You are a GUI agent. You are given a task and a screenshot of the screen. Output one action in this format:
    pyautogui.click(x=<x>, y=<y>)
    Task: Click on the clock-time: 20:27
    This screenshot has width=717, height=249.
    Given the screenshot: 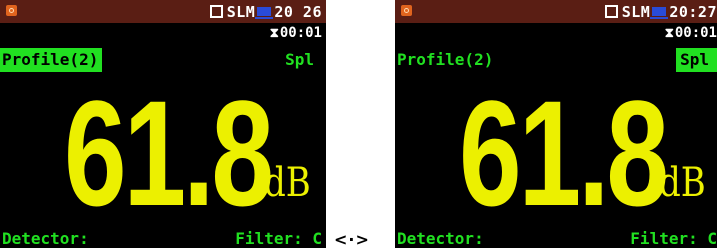 What is the action you would take?
    pyautogui.click(x=693, y=11)
    